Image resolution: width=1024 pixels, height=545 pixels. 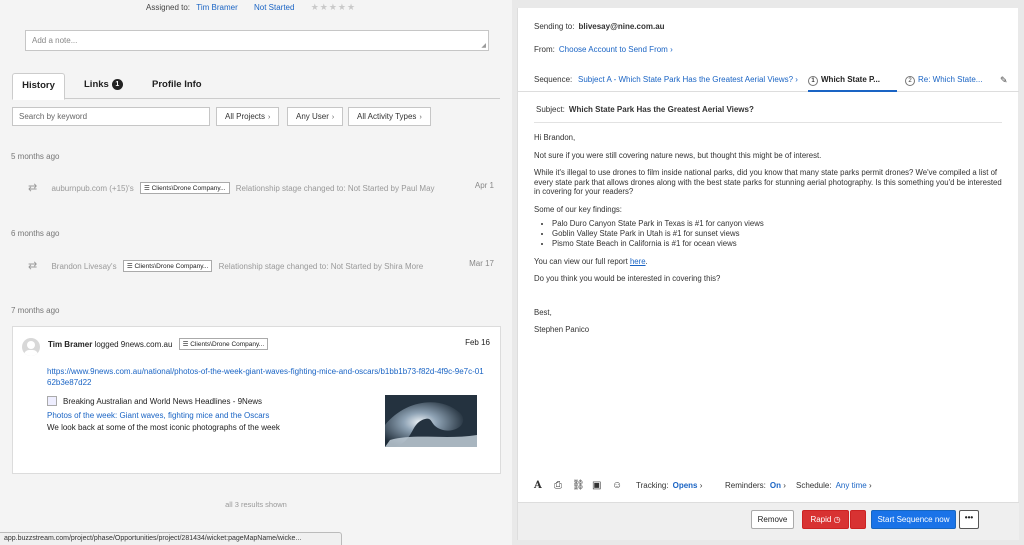 I want to click on from-account-selector: Choose Account to Send From ›, so click(x=616, y=49).